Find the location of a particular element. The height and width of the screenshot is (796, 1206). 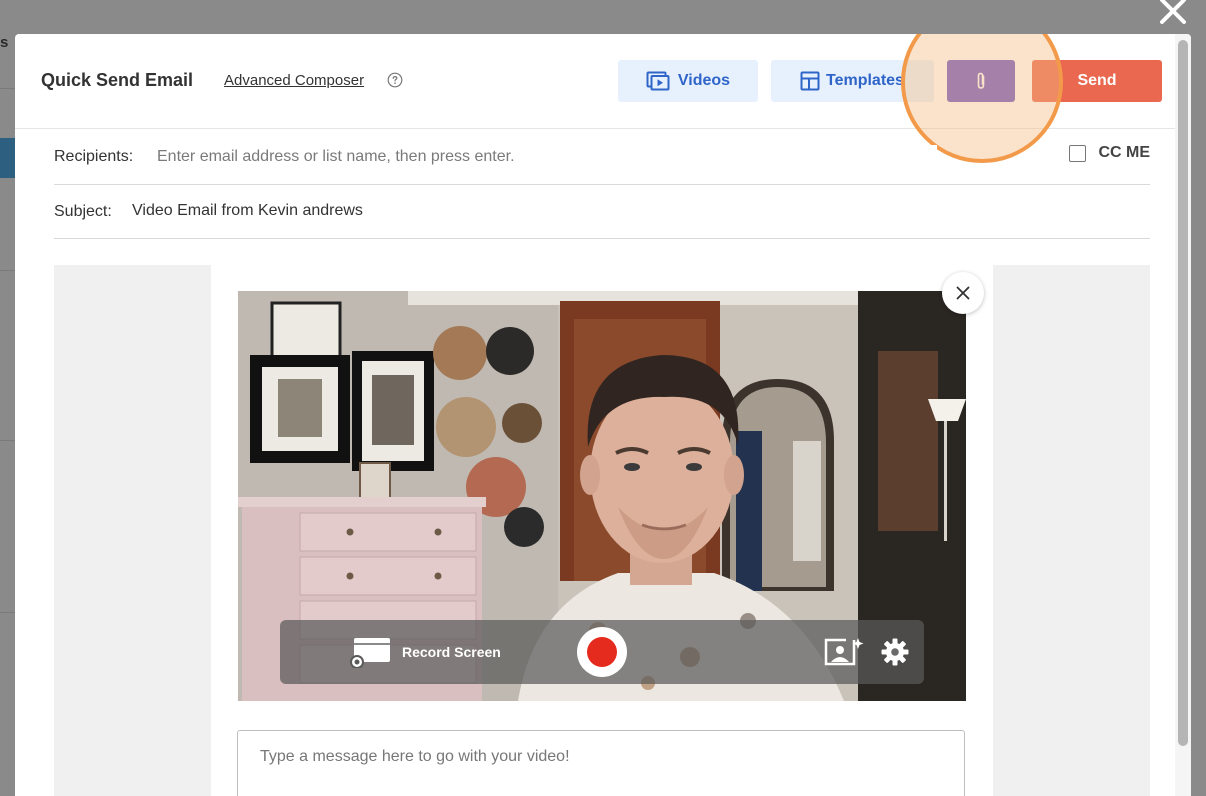

videos-button-label: Videos is located at coordinates (704, 80).